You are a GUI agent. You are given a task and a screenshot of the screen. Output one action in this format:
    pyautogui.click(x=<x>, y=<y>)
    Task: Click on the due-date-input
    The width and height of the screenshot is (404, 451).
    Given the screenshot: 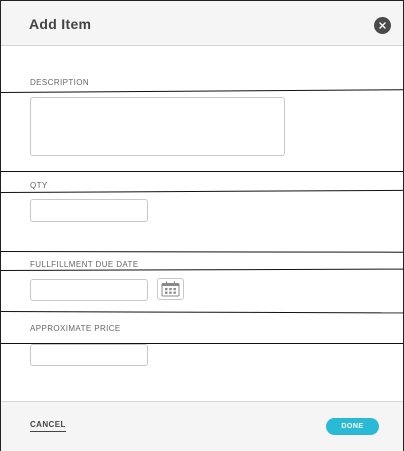 What is the action you would take?
    pyautogui.click(x=89, y=290)
    